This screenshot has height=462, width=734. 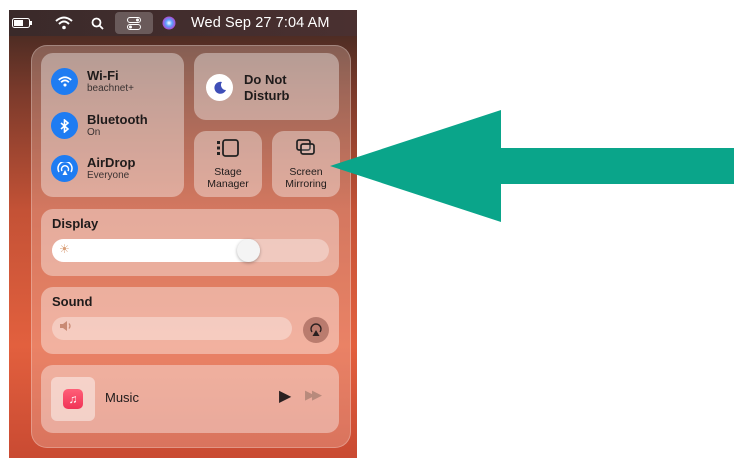 What do you see at coordinates (64, 249) in the screenshot?
I see `sun-icon: ☀` at bounding box center [64, 249].